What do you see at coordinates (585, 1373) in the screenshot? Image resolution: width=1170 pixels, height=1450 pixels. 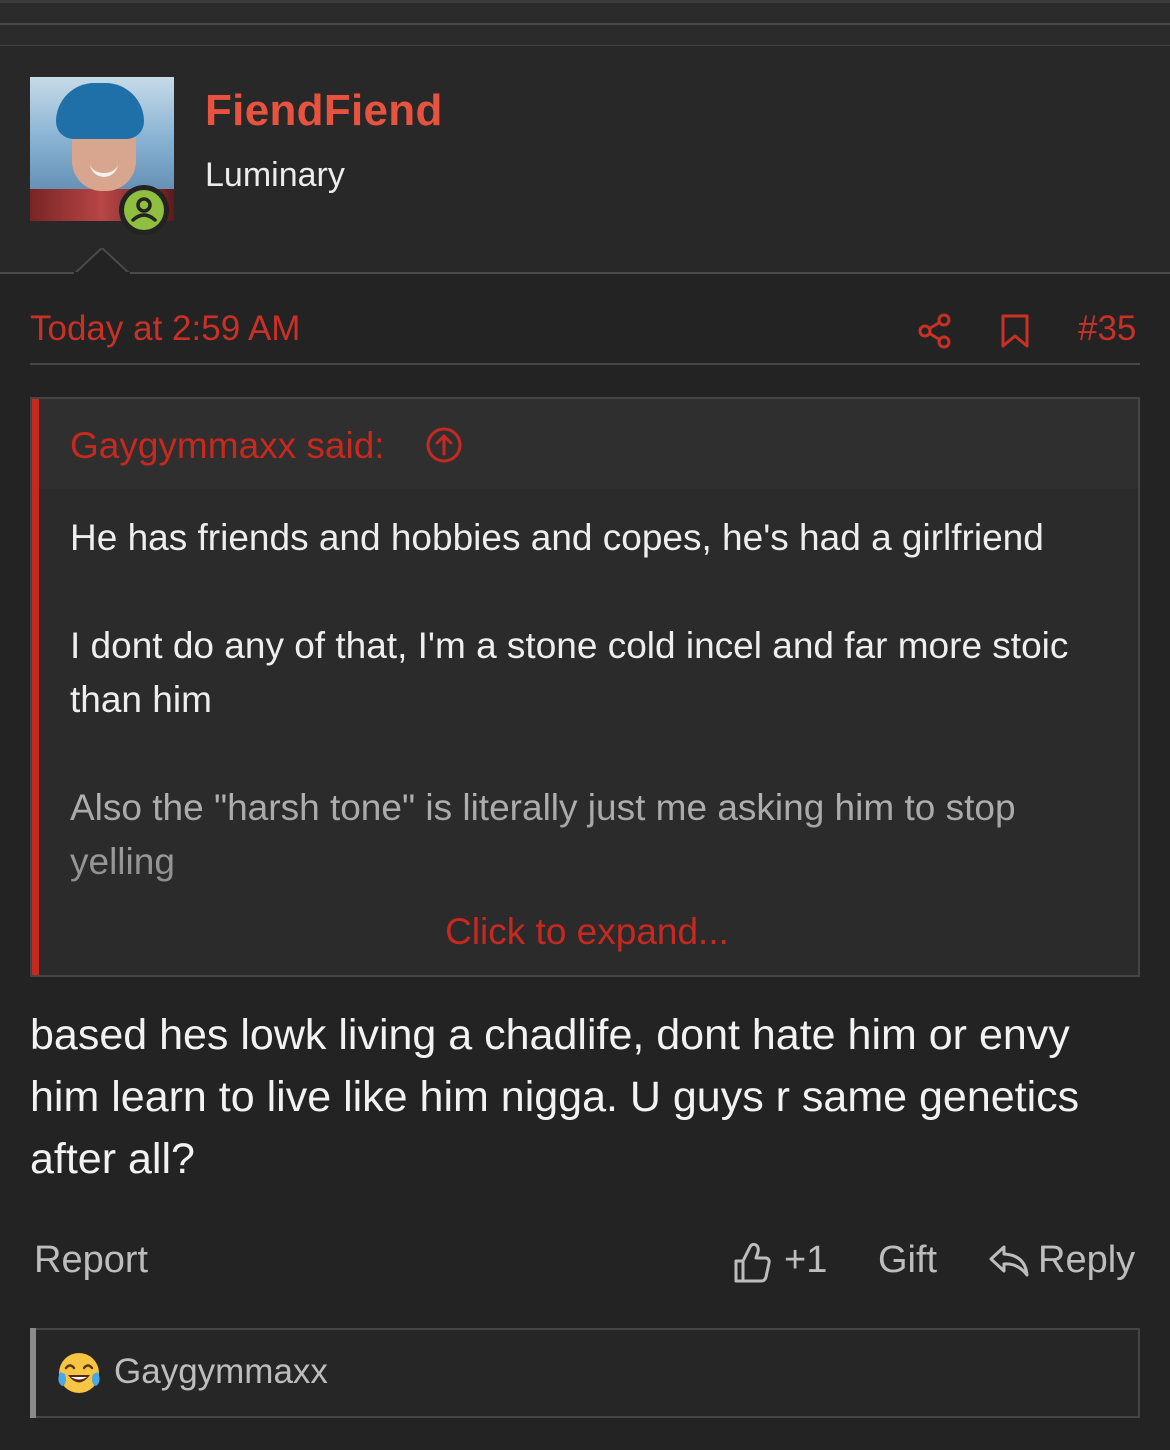 I see `reactions-bar: Gaygymmaxx` at bounding box center [585, 1373].